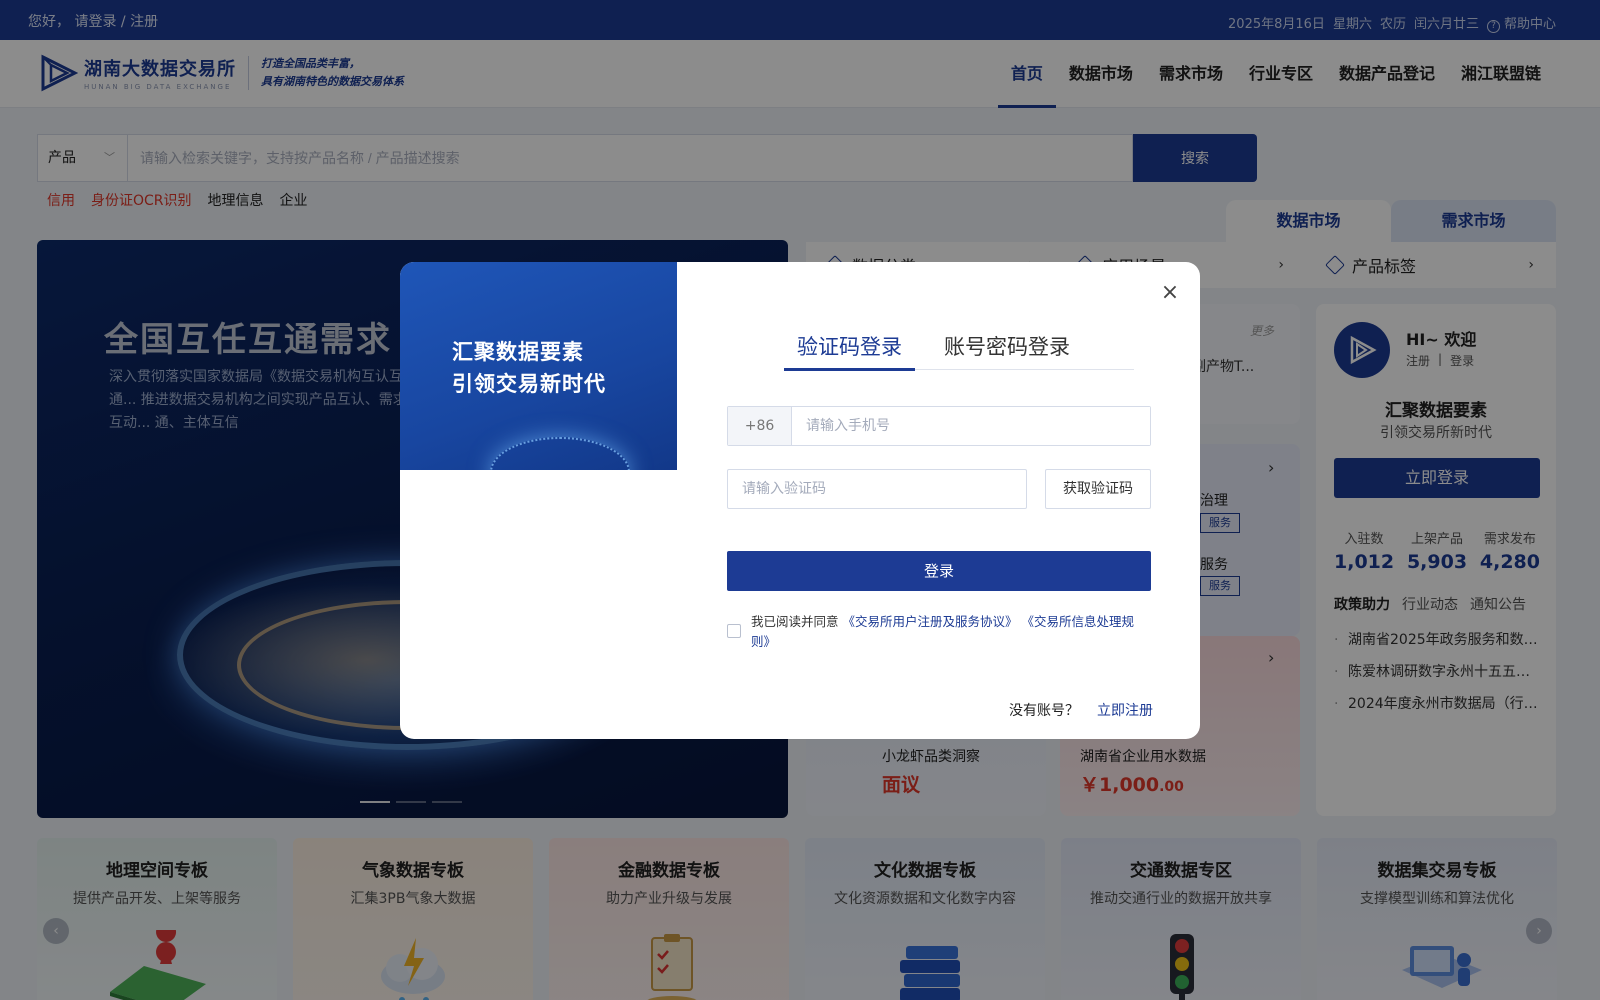 The height and width of the screenshot is (1000, 1600). What do you see at coordinates (518, 352) in the screenshot?
I see `modal-slogan-line-1: 汇聚数据要素` at bounding box center [518, 352].